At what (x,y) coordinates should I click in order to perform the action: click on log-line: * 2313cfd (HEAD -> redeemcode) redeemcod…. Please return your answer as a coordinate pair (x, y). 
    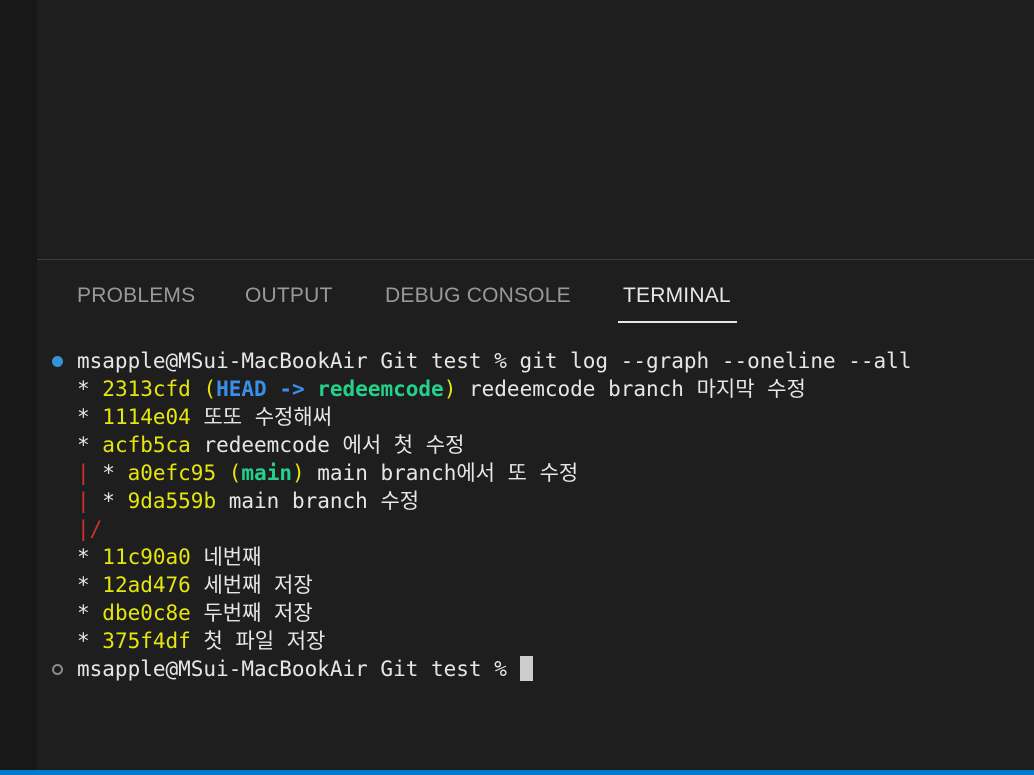
    Looking at the image, I should click on (441, 389).